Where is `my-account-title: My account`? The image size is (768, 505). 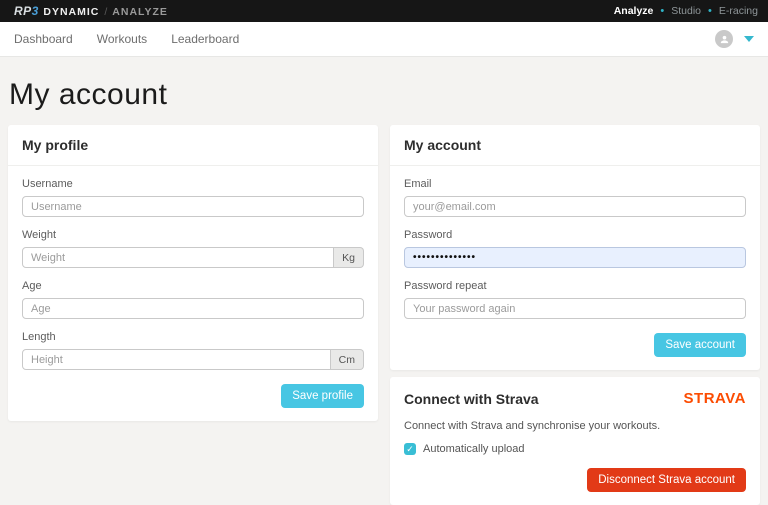
my-account-title: My account is located at coordinates (443, 145).